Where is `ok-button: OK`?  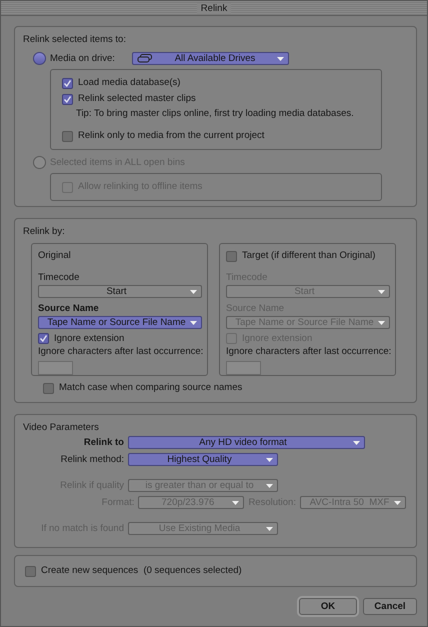
ok-button: OK is located at coordinates (328, 606).